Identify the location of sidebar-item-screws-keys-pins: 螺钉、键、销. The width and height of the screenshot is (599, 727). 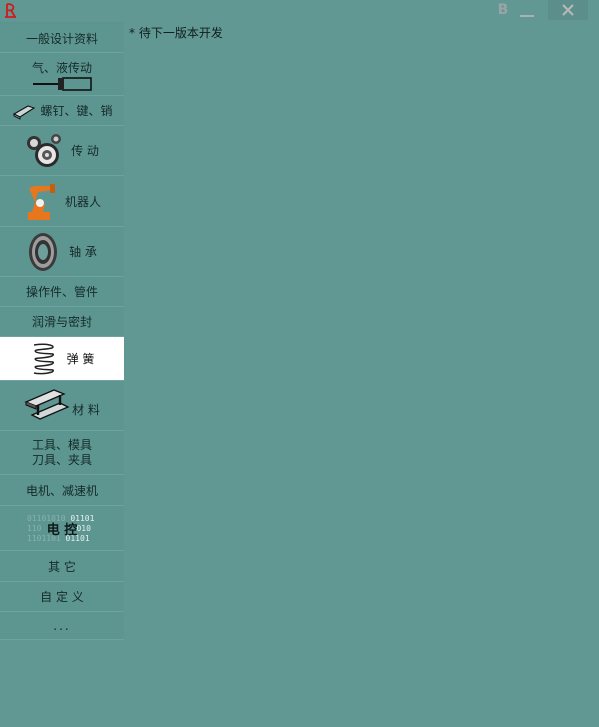
(62, 111).